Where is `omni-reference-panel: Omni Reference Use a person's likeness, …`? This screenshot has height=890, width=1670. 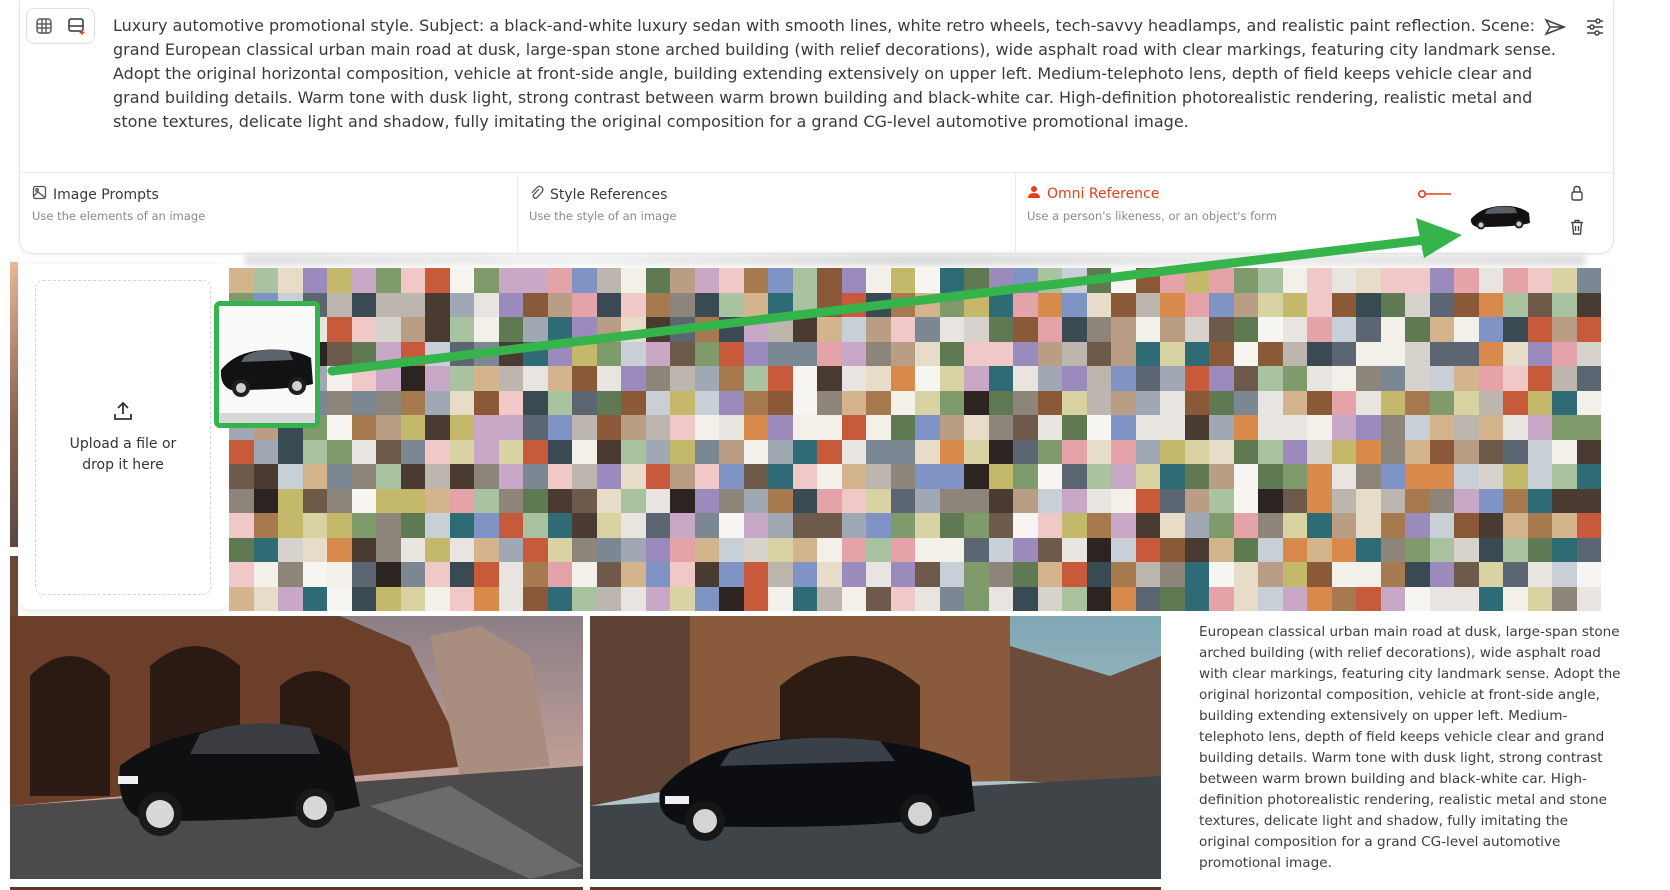
omni-reference-panel: Omni Reference Use a person's likeness, … is located at coordinates (1314, 213).